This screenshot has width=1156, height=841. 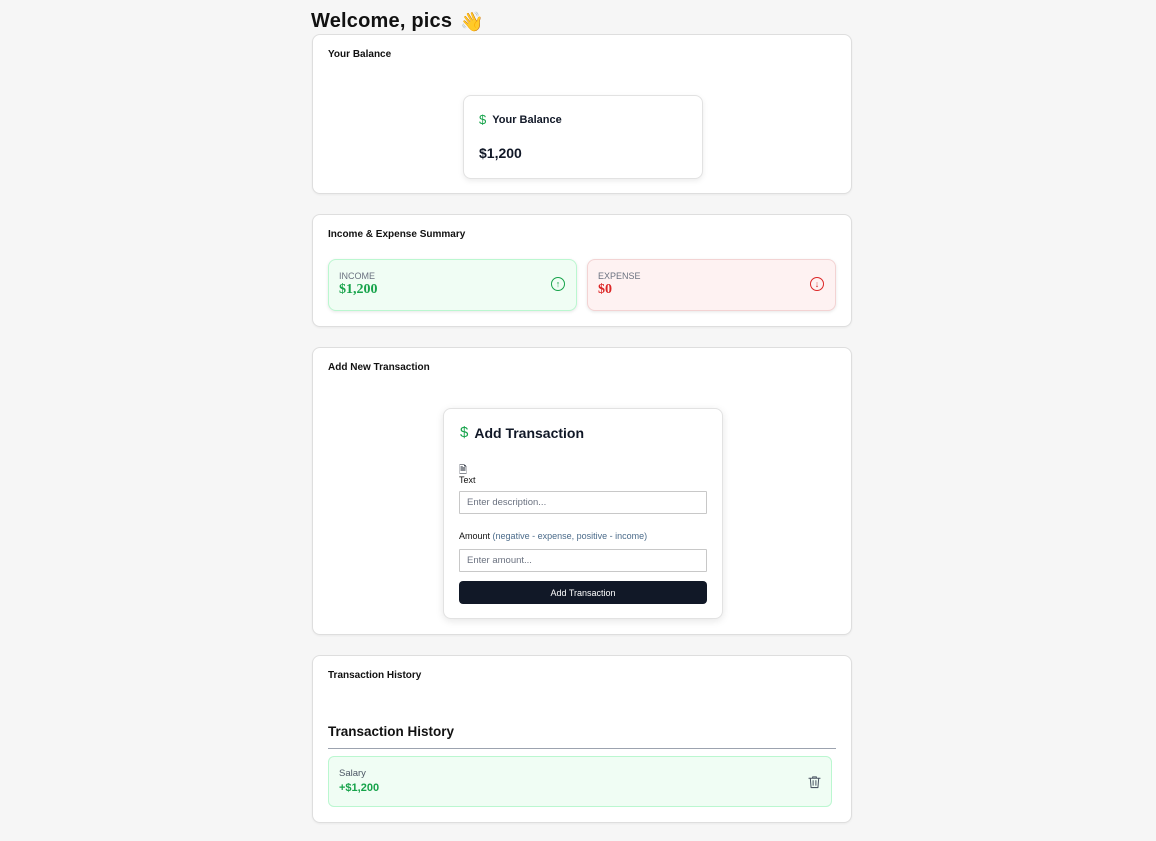 What do you see at coordinates (500, 153) in the screenshot?
I see `balance-amount: $1,200` at bounding box center [500, 153].